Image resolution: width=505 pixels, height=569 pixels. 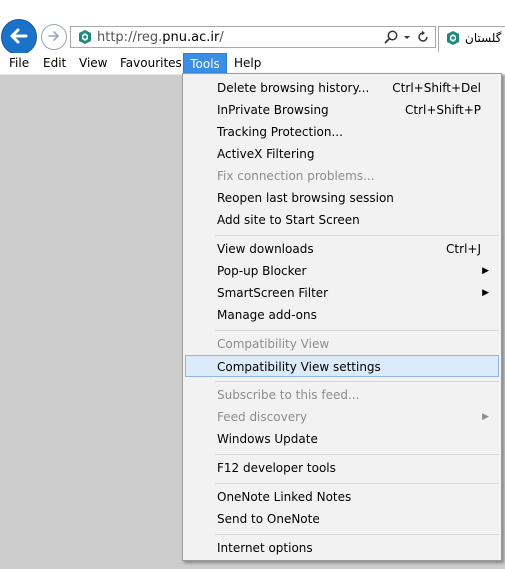 I want to click on menu-view-downloads: View downloads Ctrl+J, so click(x=342, y=249).